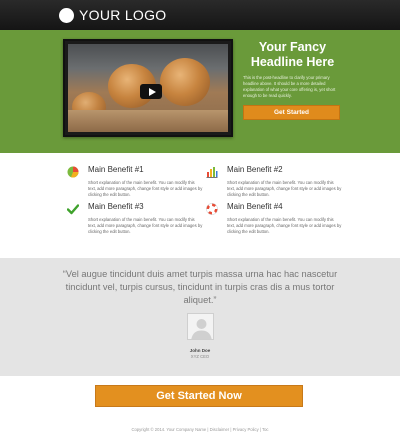  Describe the element at coordinates (212, 208) in the screenshot. I see `lifebuoy-icon` at that location.